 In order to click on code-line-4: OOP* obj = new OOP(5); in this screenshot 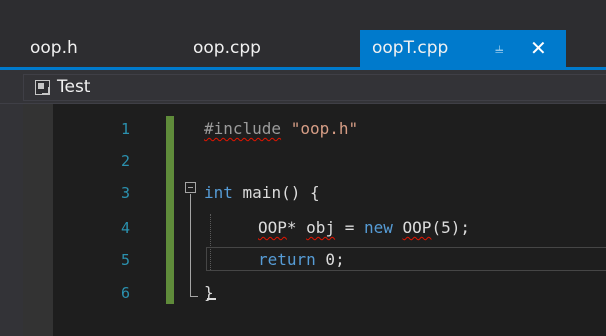, I will do `click(364, 228)`.